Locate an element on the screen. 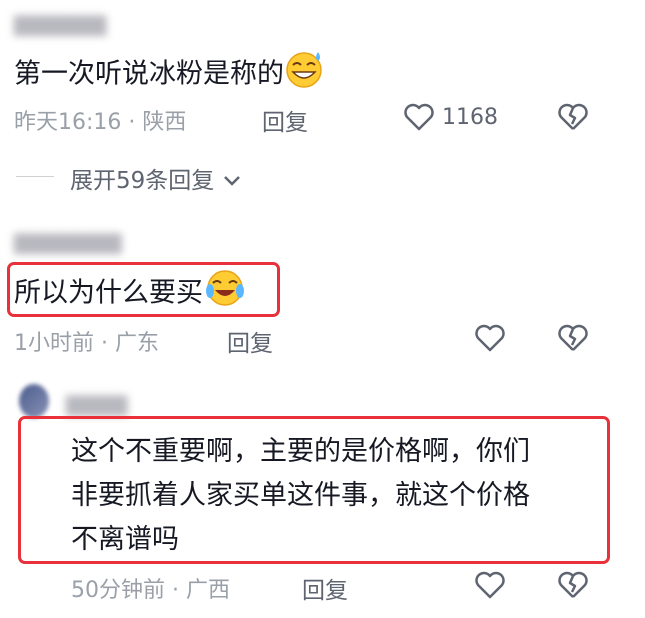  comment-text-line: 非要抓着人家买单这件事，就这个价格 is located at coordinates (300, 495).